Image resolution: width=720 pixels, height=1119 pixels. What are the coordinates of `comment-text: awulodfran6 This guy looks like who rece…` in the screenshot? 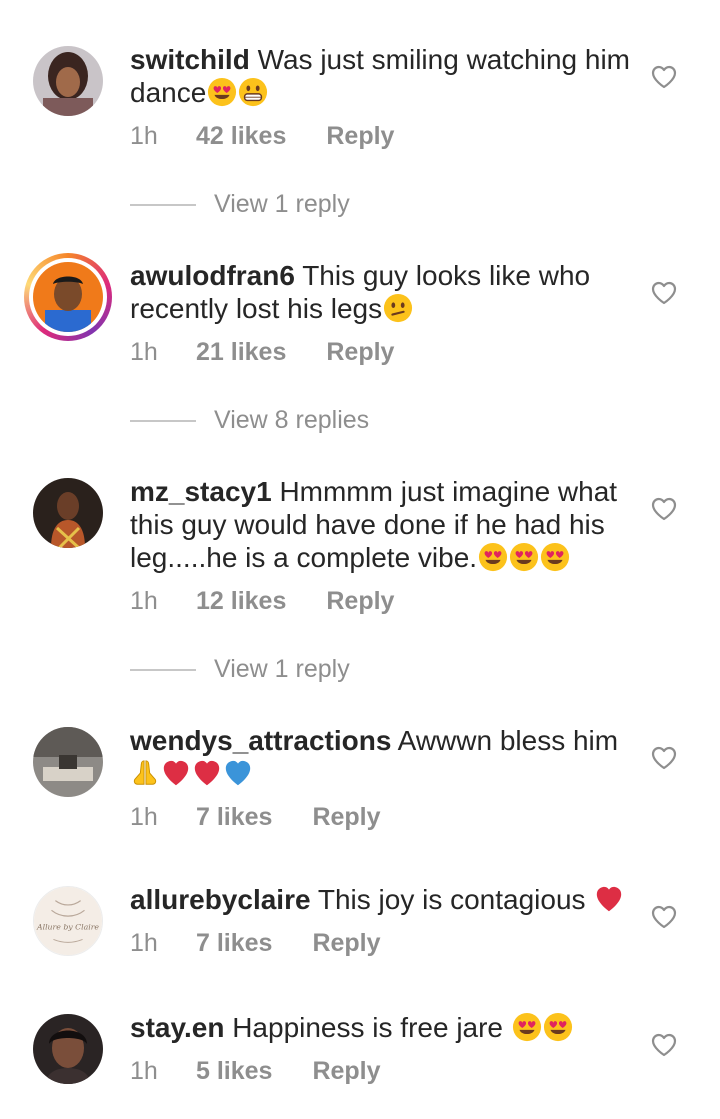 It's located at (380, 292).